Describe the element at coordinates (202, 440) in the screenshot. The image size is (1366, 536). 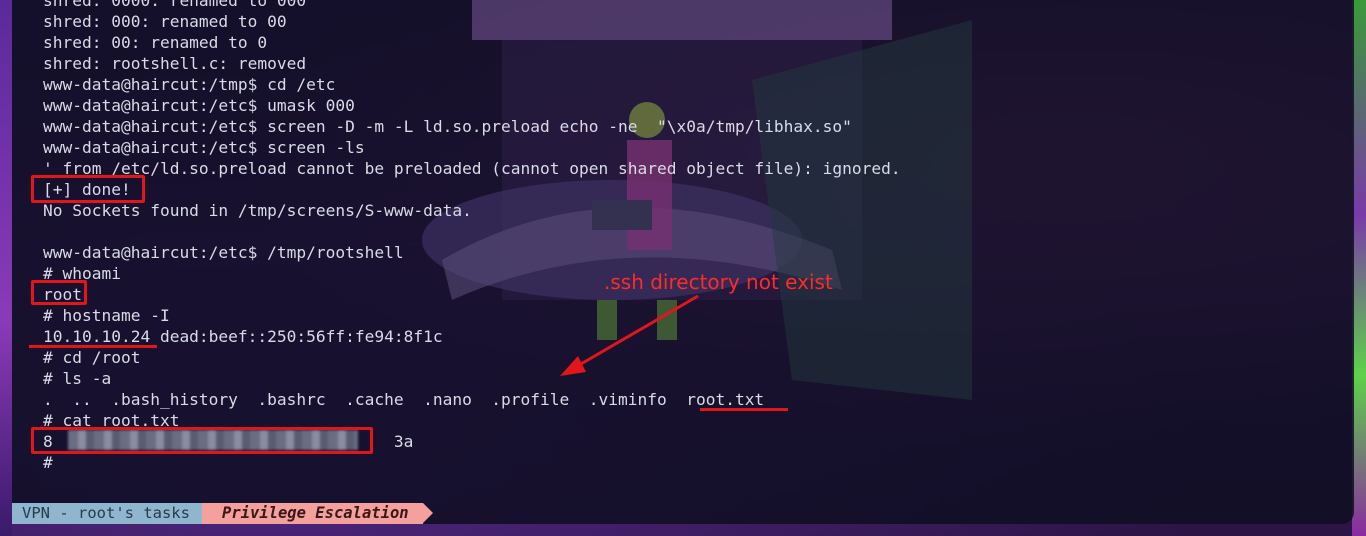
I see `highlight-box-flag` at that location.